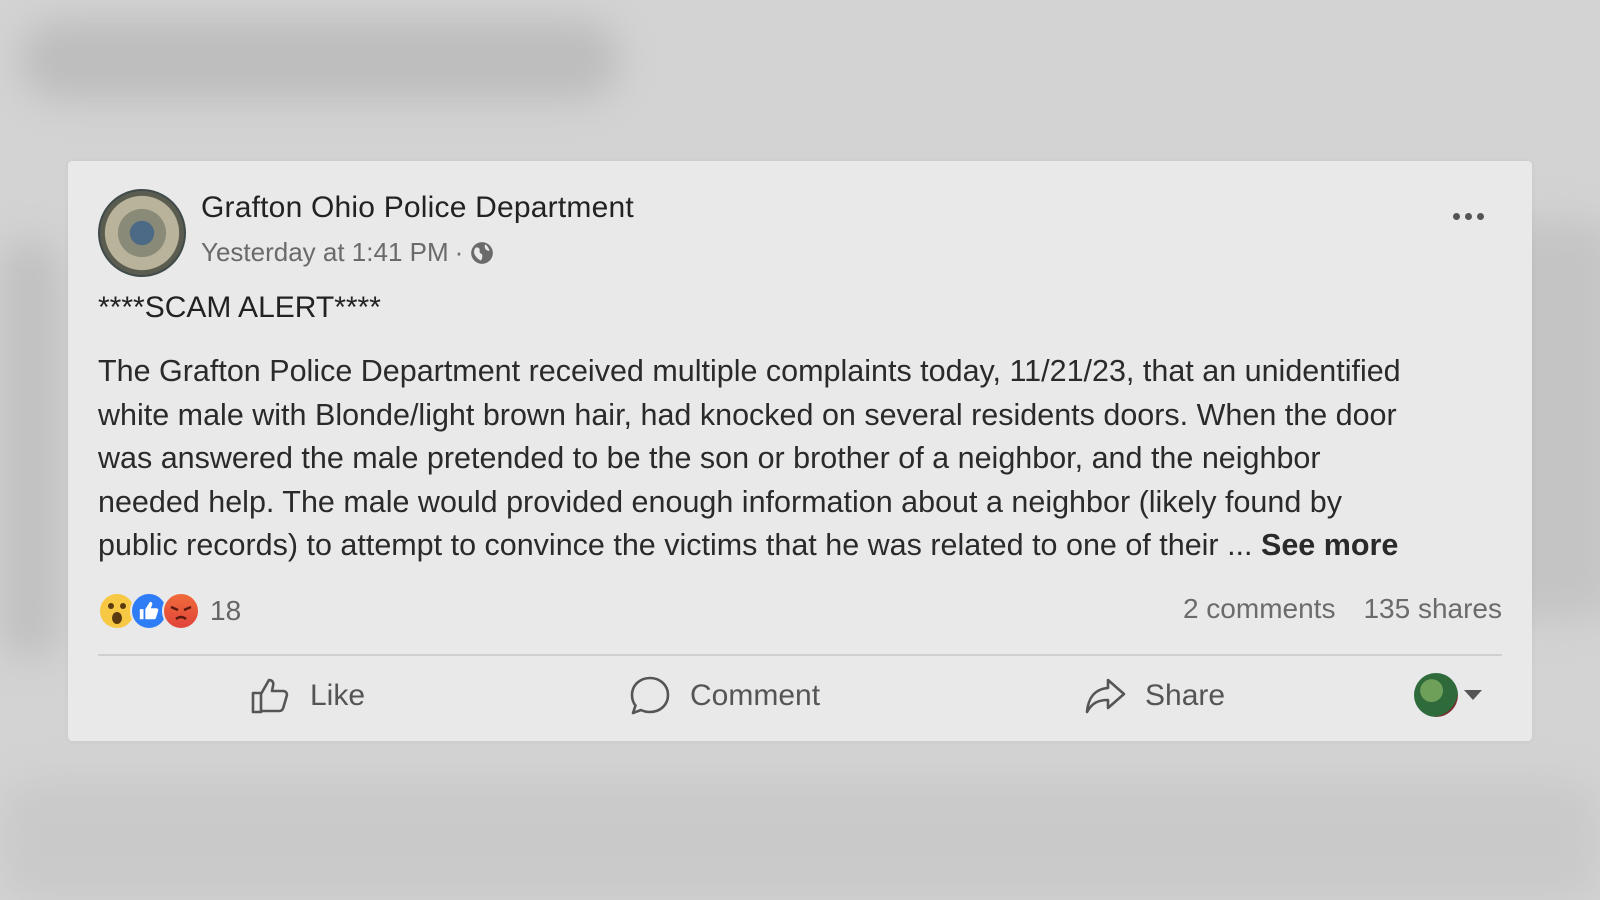 Image resolution: width=1600 pixels, height=900 pixels. Describe the element at coordinates (338, 695) in the screenshot. I see `like-label: Like` at that location.